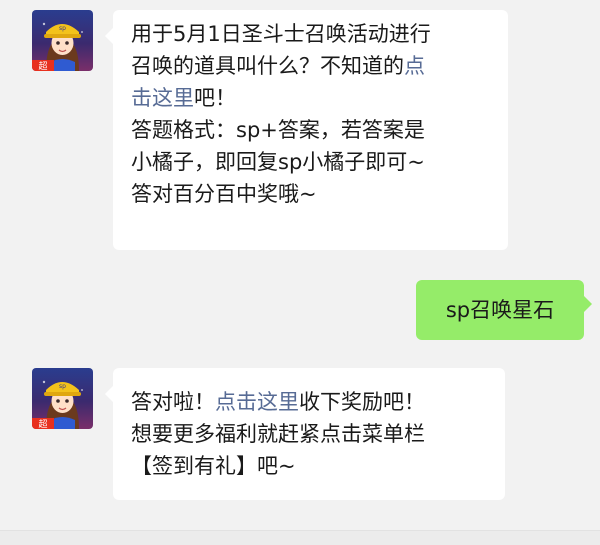 This screenshot has width=600, height=545. What do you see at coordinates (500, 310) in the screenshot?
I see `message-text: sp召唤星石` at bounding box center [500, 310].